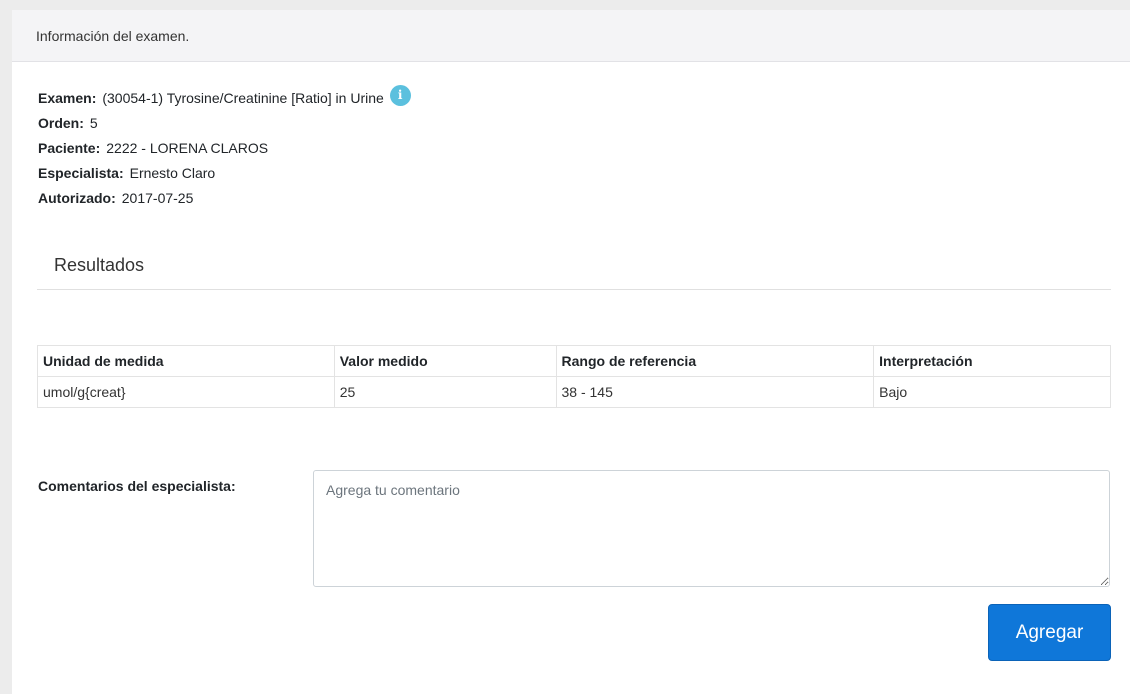  What do you see at coordinates (224, 123) in the screenshot?
I see `order-row: Orden: 5` at bounding box center [224, 123].